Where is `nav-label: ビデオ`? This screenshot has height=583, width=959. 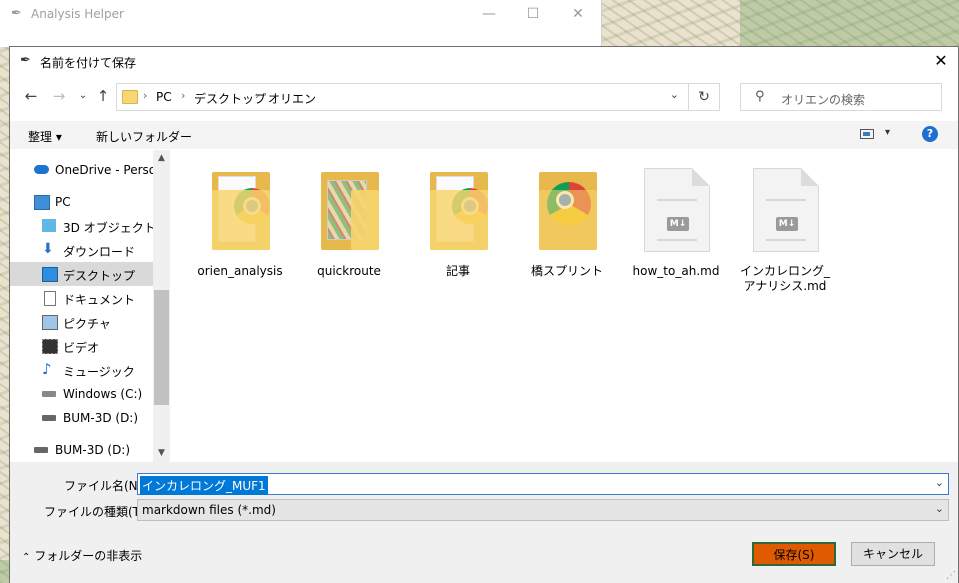
nav-label: ビデオ is located at coordinates (81, 348).